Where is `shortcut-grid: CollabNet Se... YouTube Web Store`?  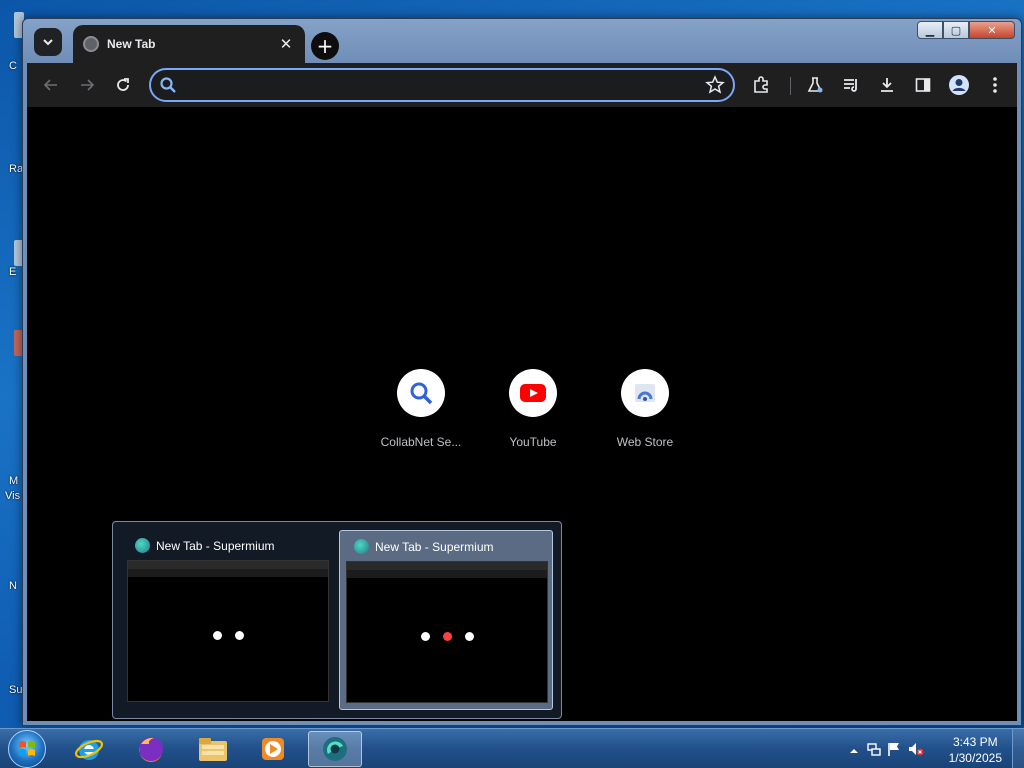
shortcut-grid: CollabNet Se... YouTube Web Store is located at coordinates (533, 409).